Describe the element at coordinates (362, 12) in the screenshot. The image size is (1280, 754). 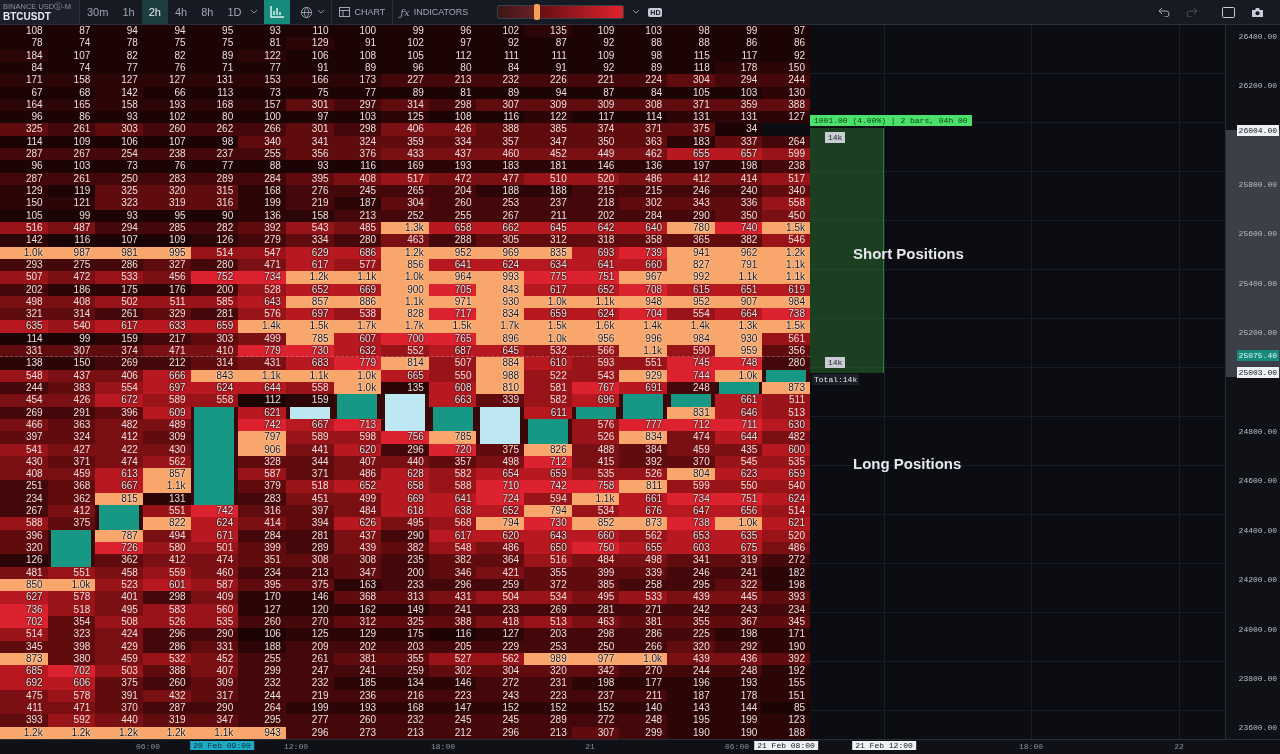
I see `chart-button: CHART` at that location.